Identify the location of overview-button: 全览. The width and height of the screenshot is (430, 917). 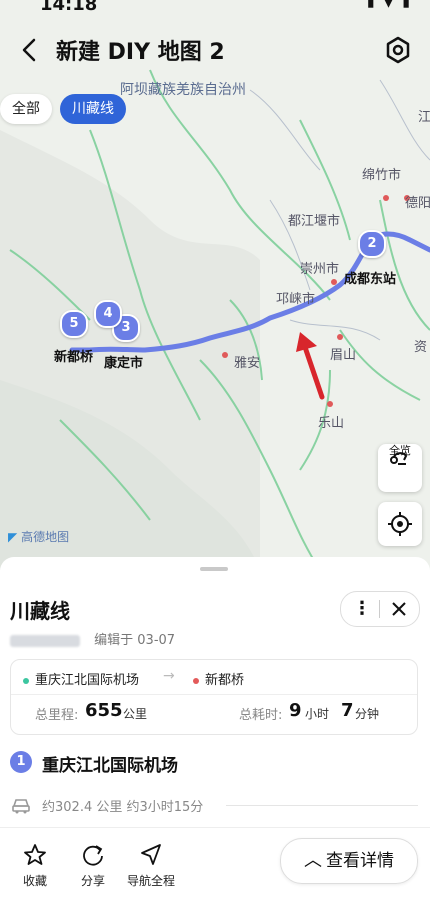
(400, 468).